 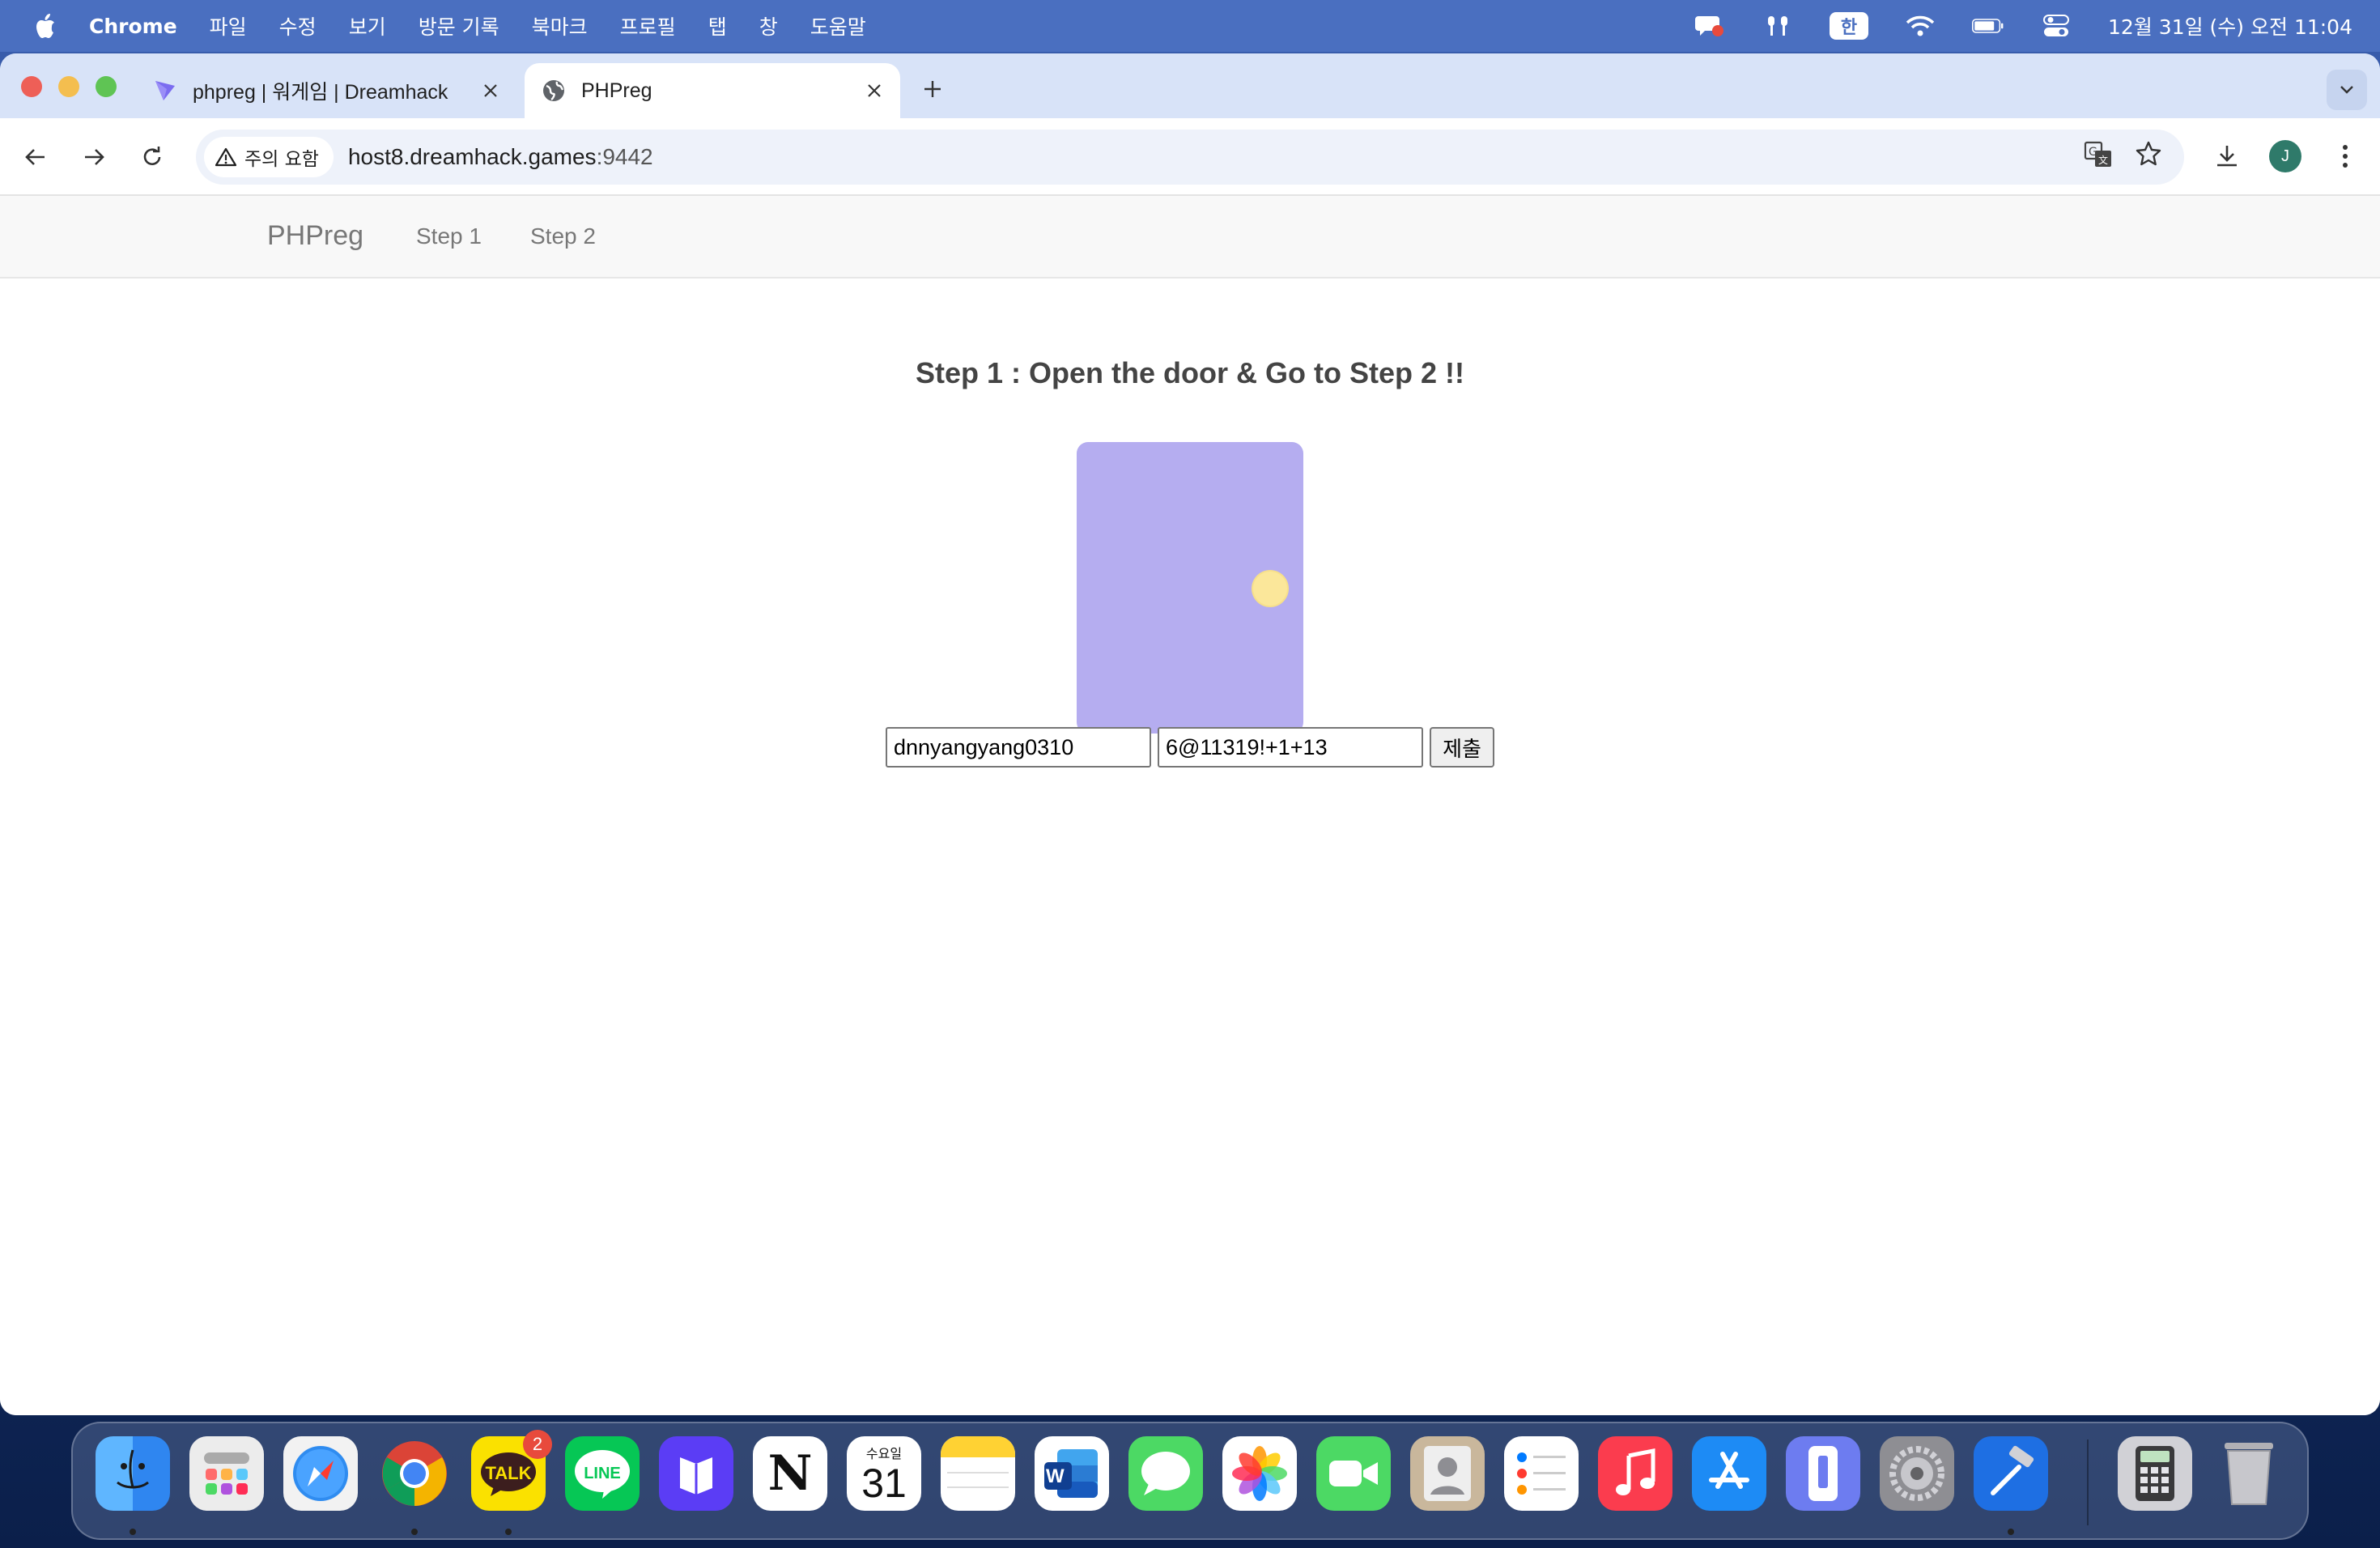 I want to click on dreamhack-icon, so click(x=165, y=91).